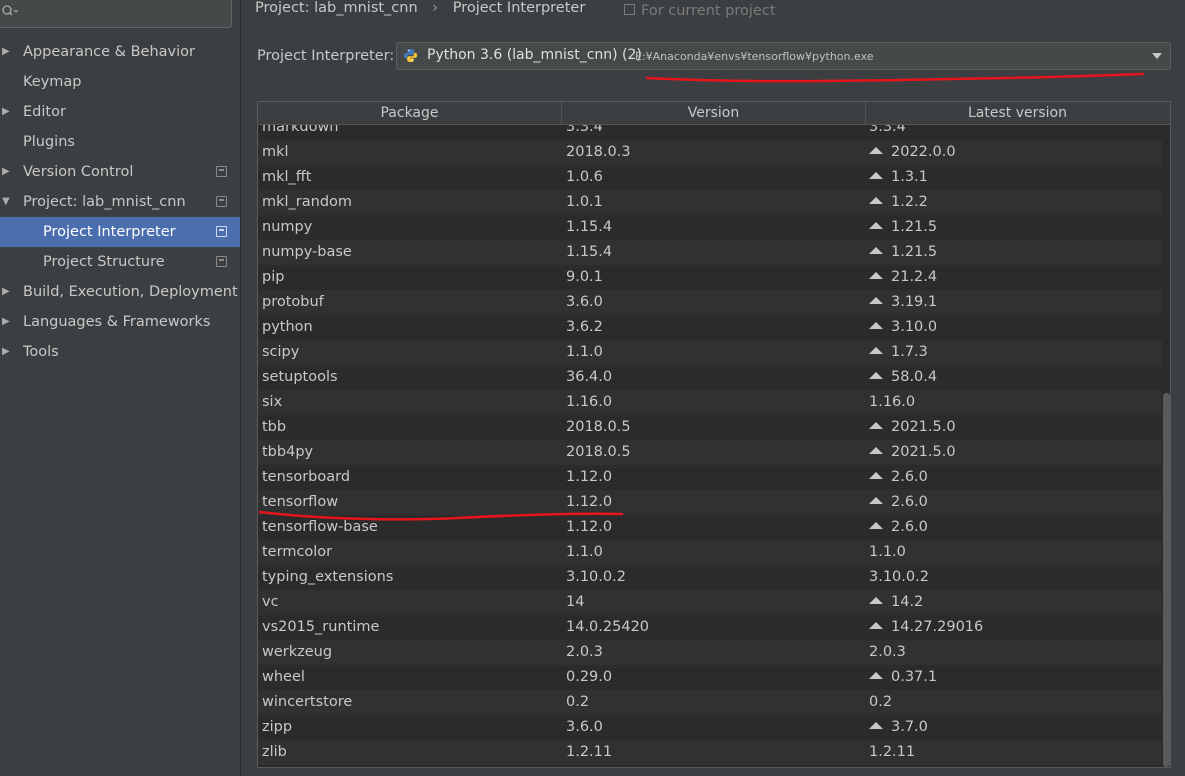 This screenshot has width=1185, height=776. Describe the element at coordinates (714, 352) in the screenshot. I see `table-row: scipy 1.1.0 1.7.3` at that location.